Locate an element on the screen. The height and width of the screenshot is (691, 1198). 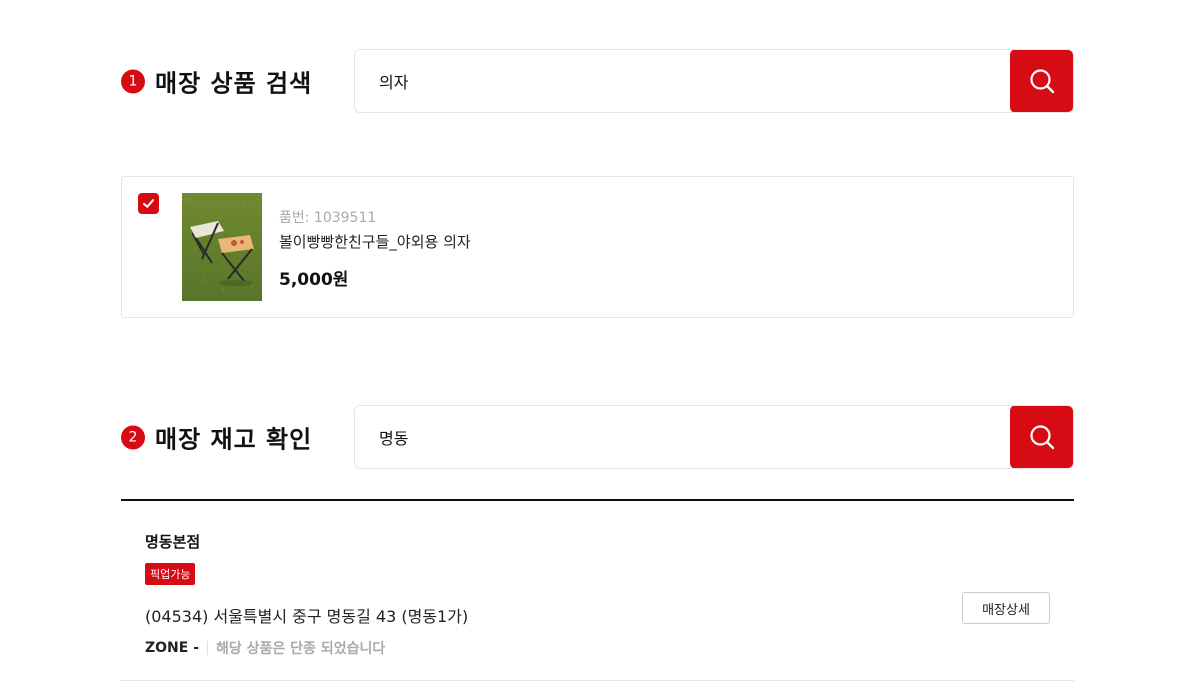
product-price: 5,000원 is located at coordinates (314, 280).